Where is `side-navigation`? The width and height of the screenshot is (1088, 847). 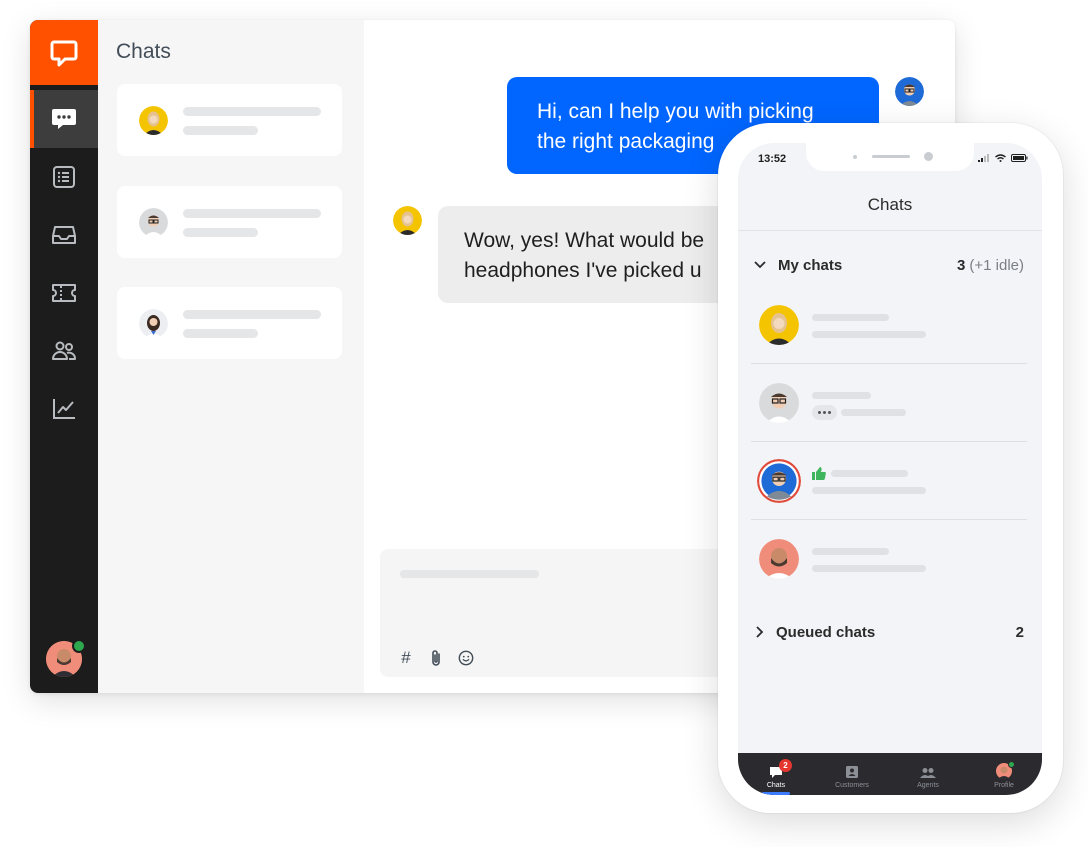 side-navigation is located at coordinates (64, 356).